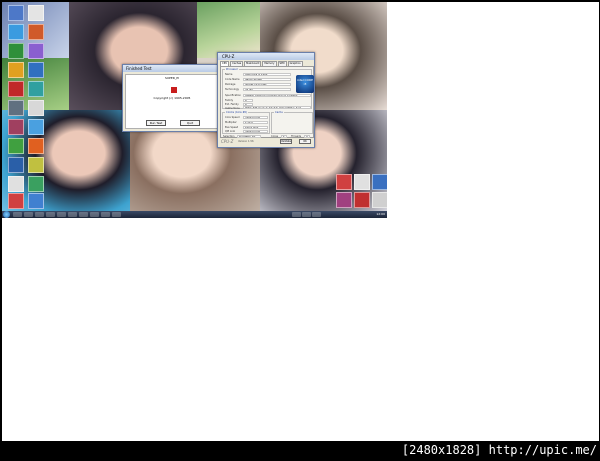 The width and height of the screenshot is (600, 461). I want to click on group-label: Processor, so click(232, 69).